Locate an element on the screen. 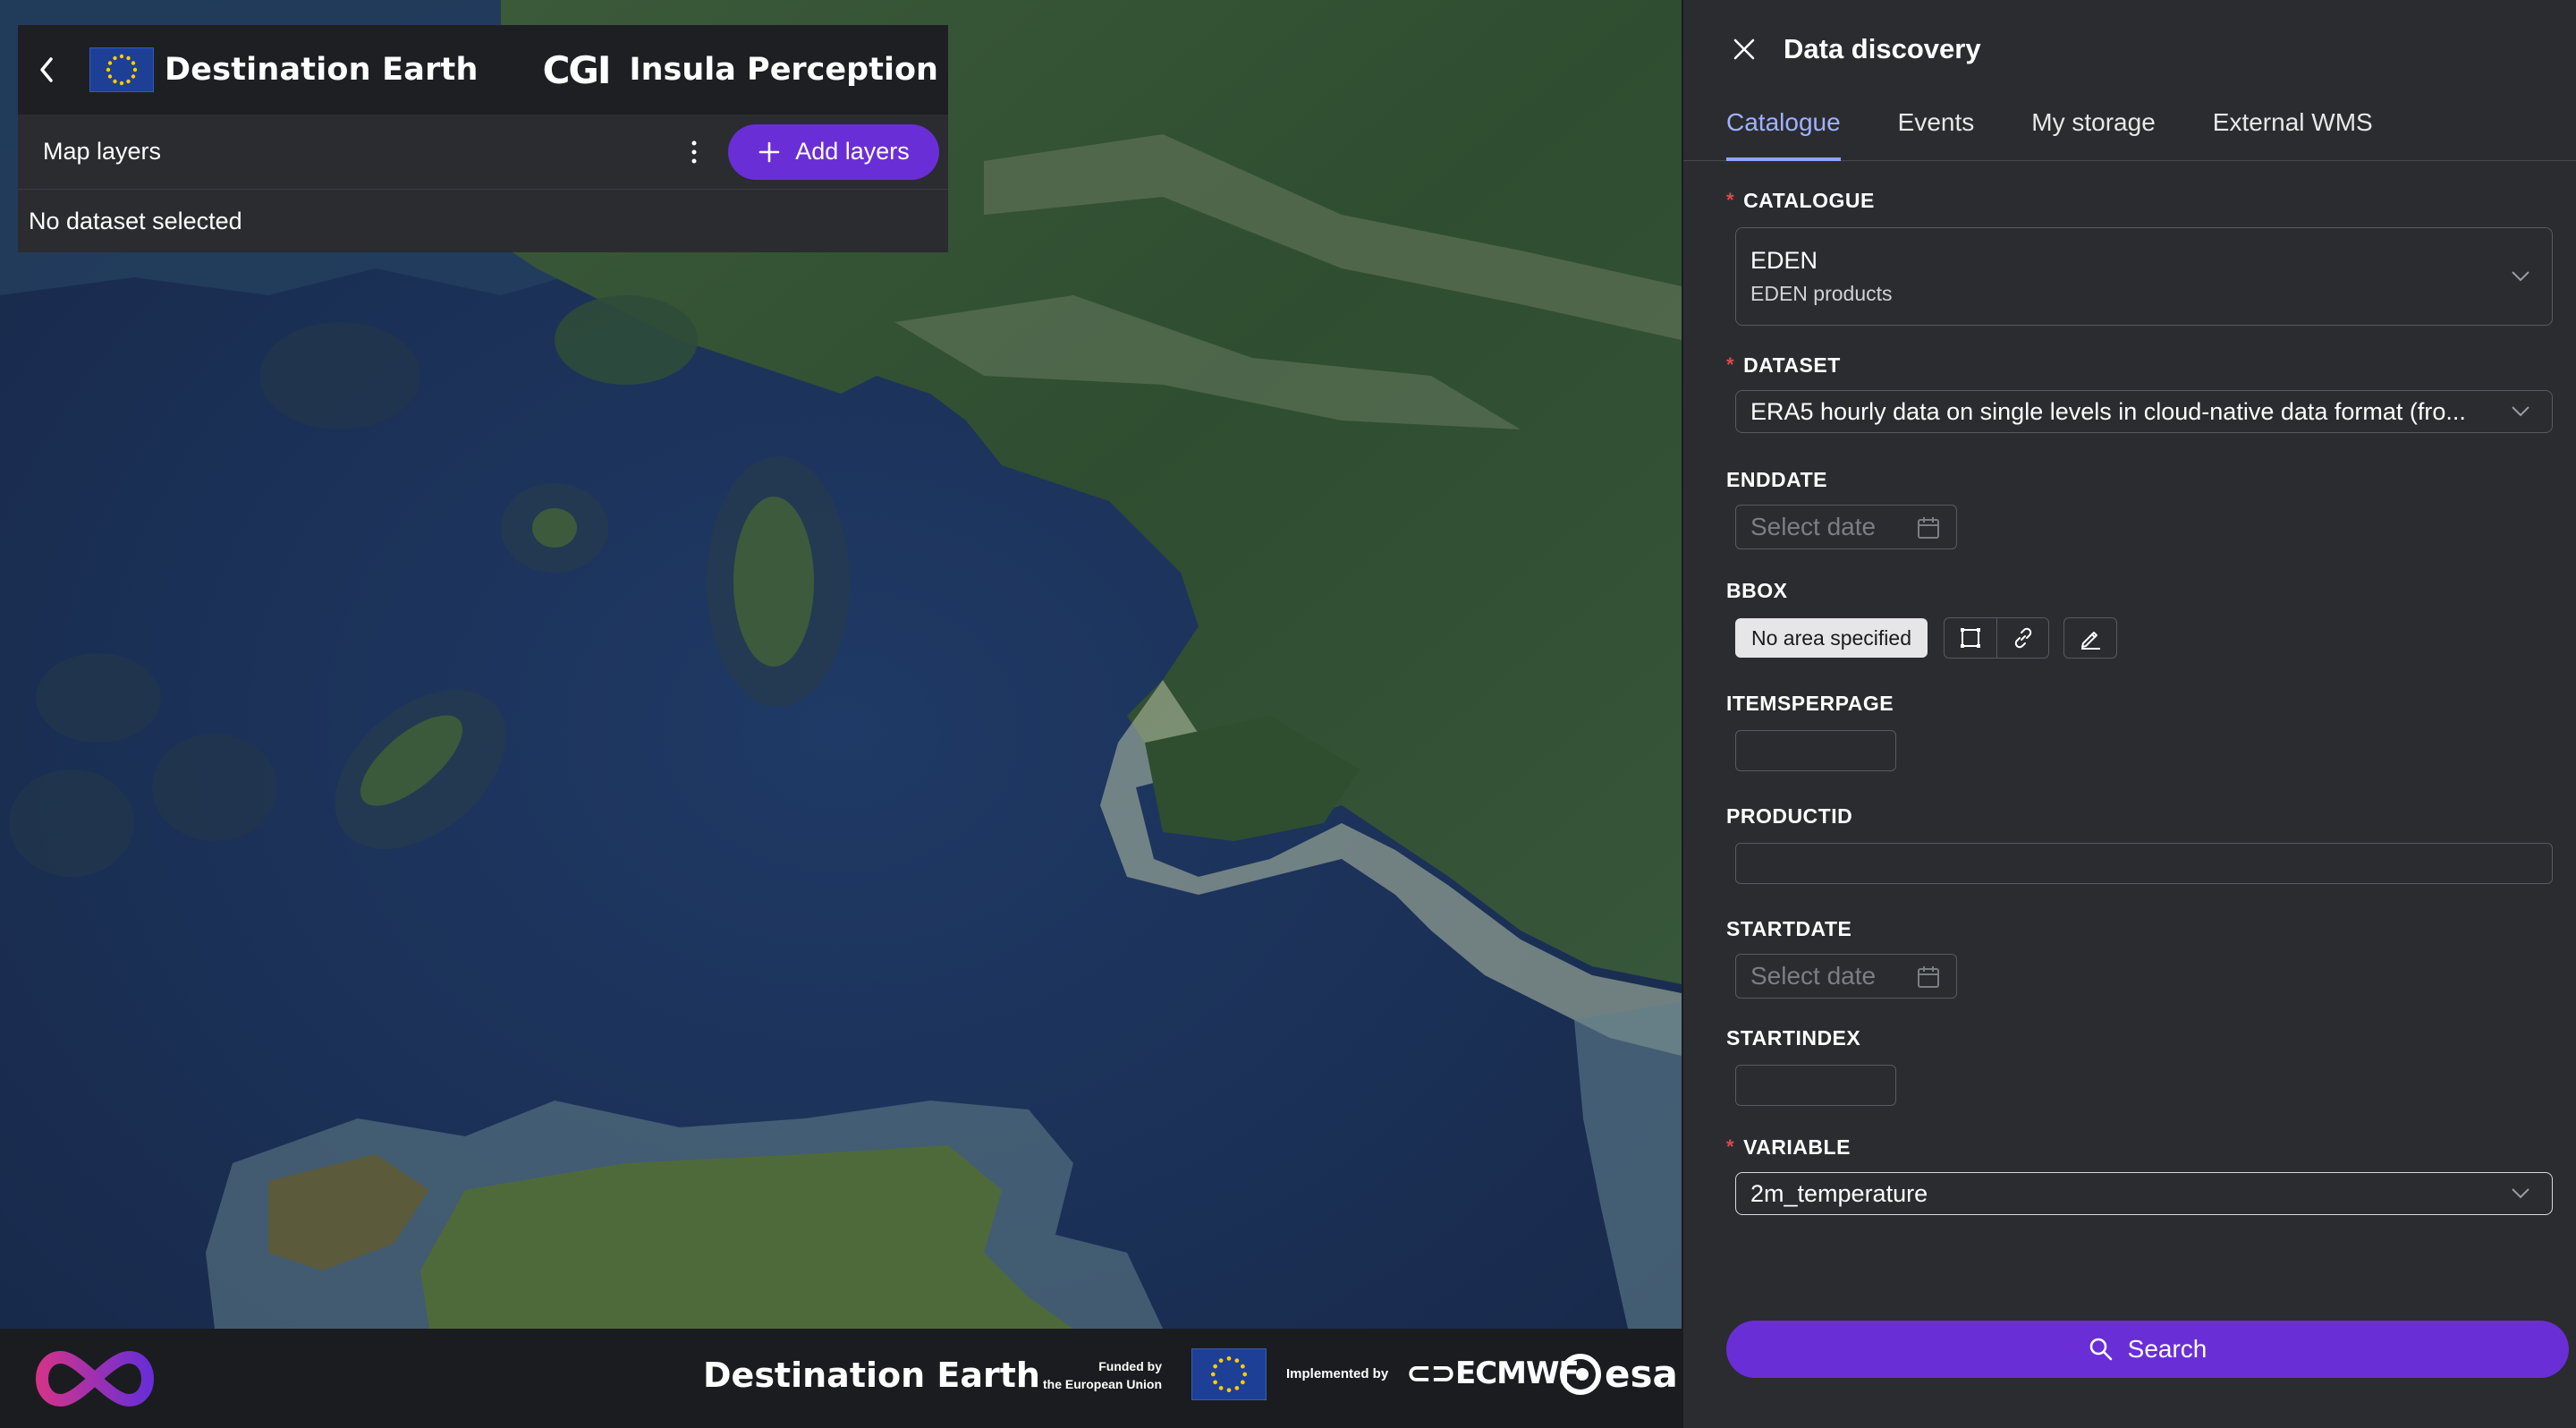 This screenshot has height=1428, width=2576. panel-tabs: Catalogue Events My storage External WMS is located at coordinates (2129, 129).